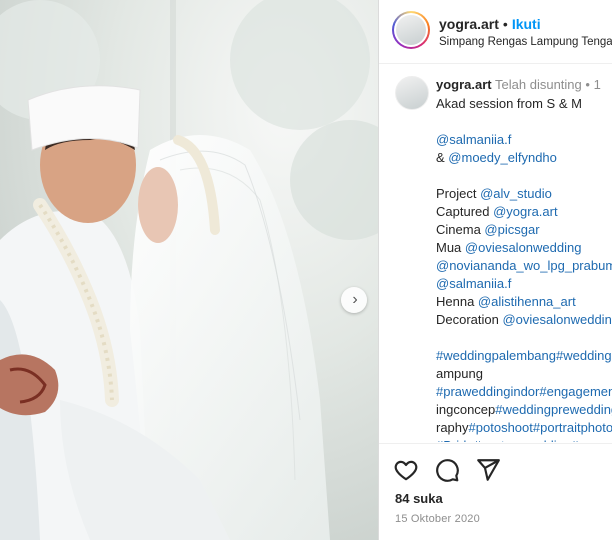 The height and width of the screenshot is (540, 612). What do you see at coordinates (464, 84) in the screenshot?
I see `caption-username-link: yogra.art` at bounding box center [464, 84].